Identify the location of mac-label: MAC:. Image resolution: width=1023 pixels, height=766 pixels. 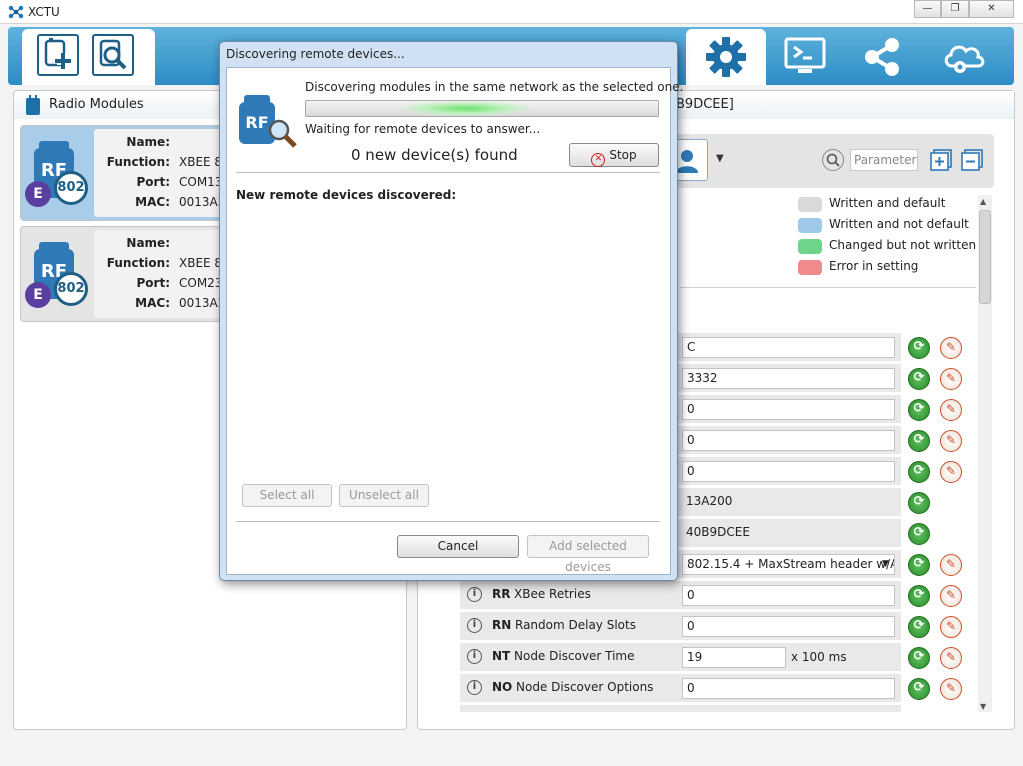
(152, 303).